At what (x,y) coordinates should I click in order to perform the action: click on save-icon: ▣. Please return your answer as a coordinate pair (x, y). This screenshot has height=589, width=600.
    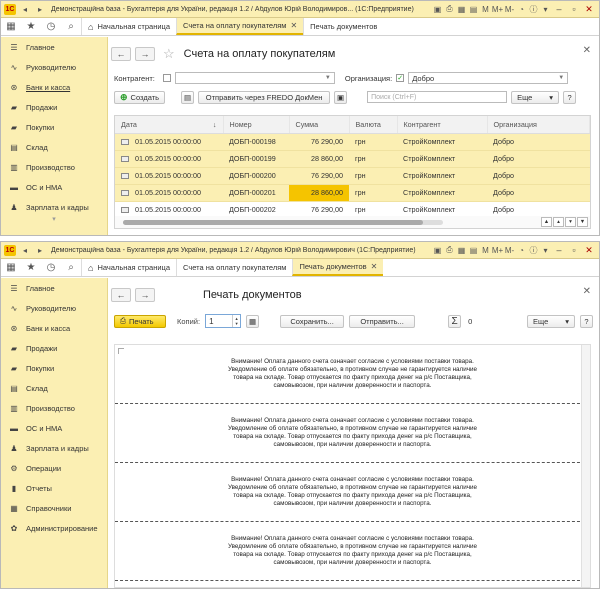
    Looking at the image, I should click on (437, 250).